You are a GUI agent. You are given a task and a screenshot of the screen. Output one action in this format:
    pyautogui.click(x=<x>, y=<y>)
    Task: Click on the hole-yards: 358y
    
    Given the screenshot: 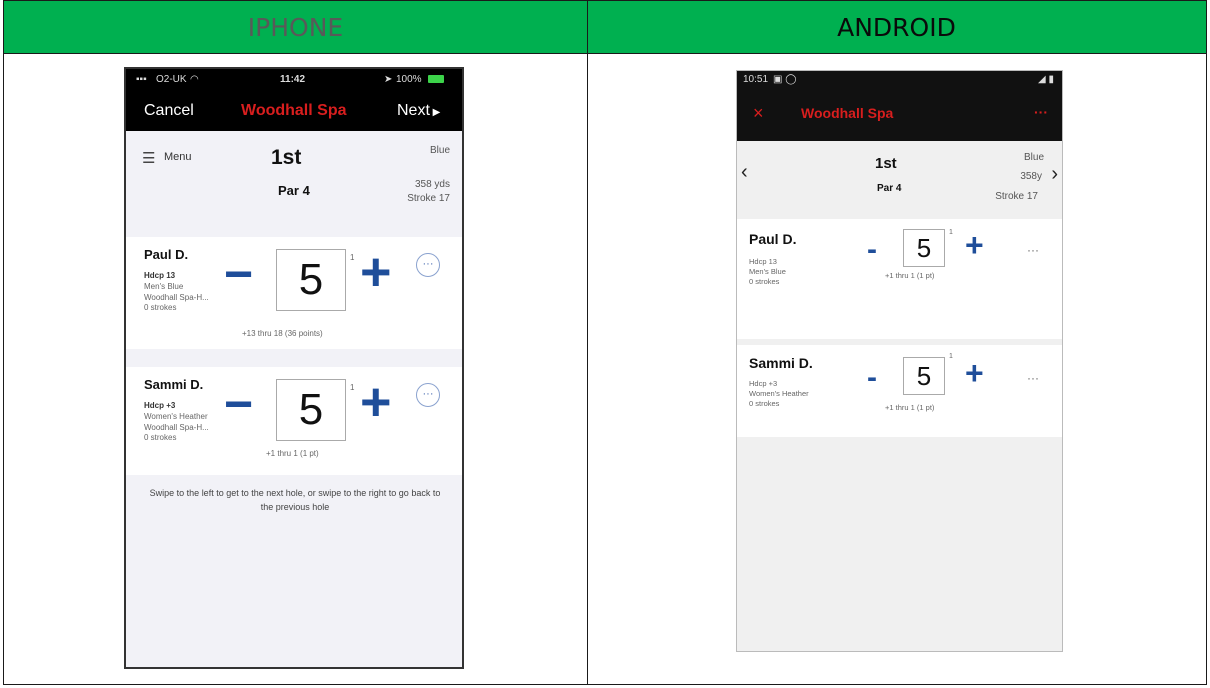 What is the action you would take?
    pyautogui.click(x=1031, y=176)
    